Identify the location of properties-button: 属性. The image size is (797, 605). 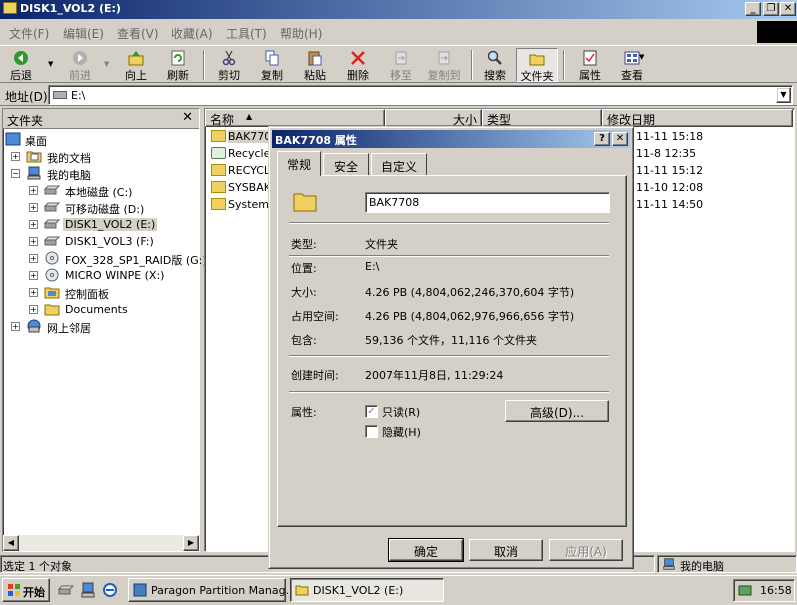
(590, 65).